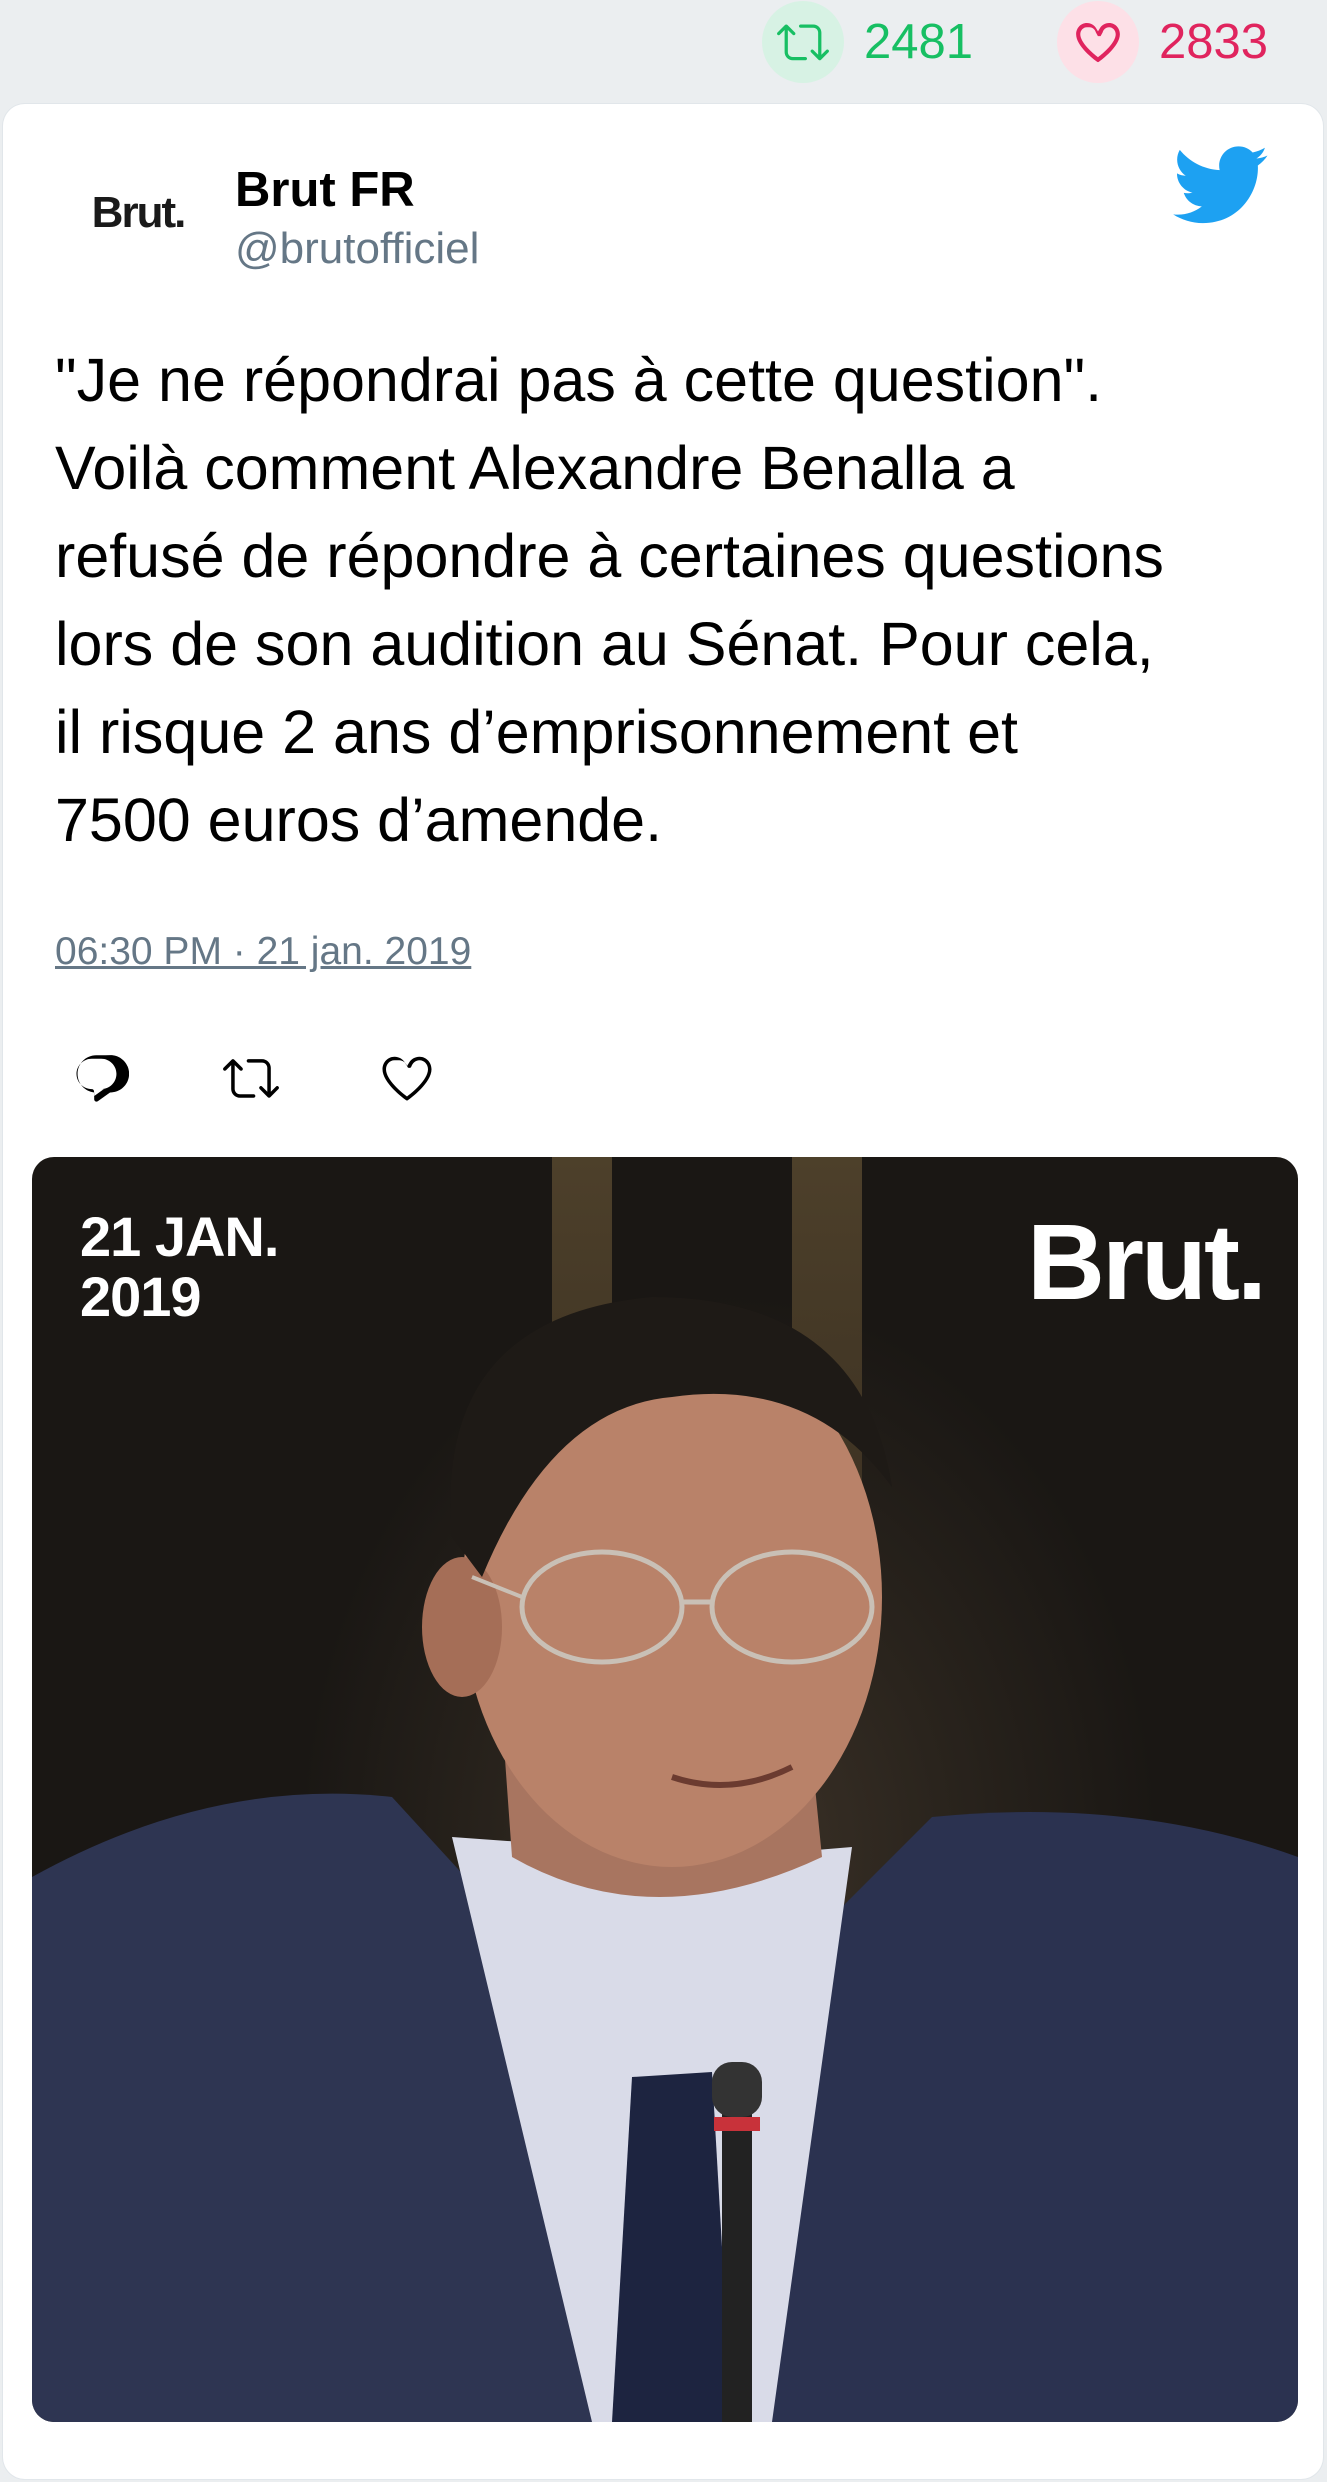  What do you see at coordinates (263, 952) in the screenshot?
I see `tweet-timestamp: 06:30 PM · 21 jan. 2019` at bounding box center [263, 952].